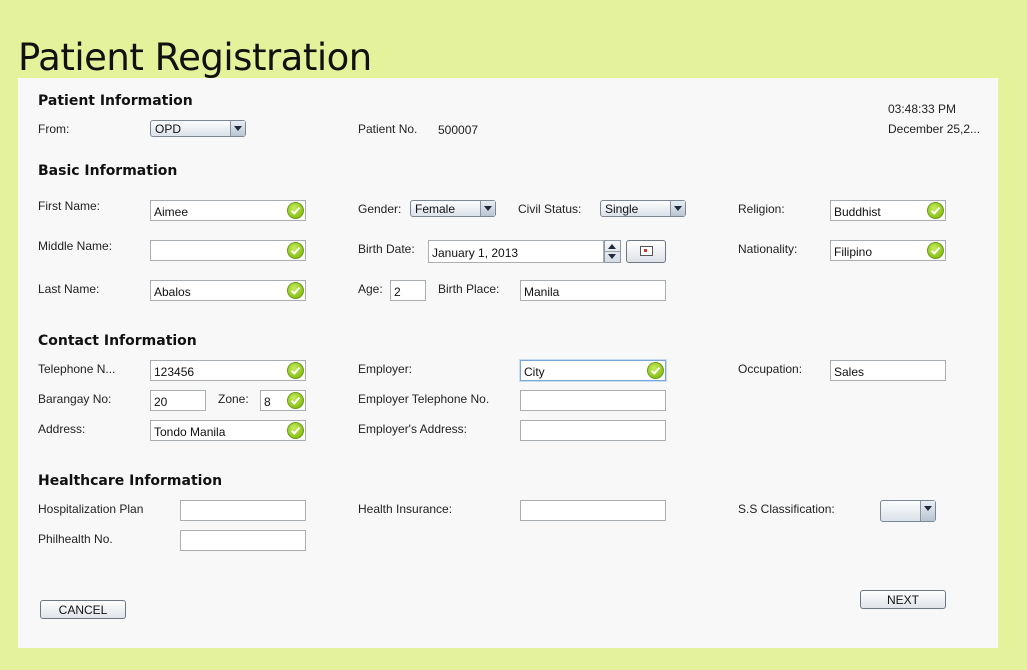 The image size is (1027, 670). Describe the element at coordinates (233, 399) in the screenshot. I see `zone-label: Zone:` at that location.